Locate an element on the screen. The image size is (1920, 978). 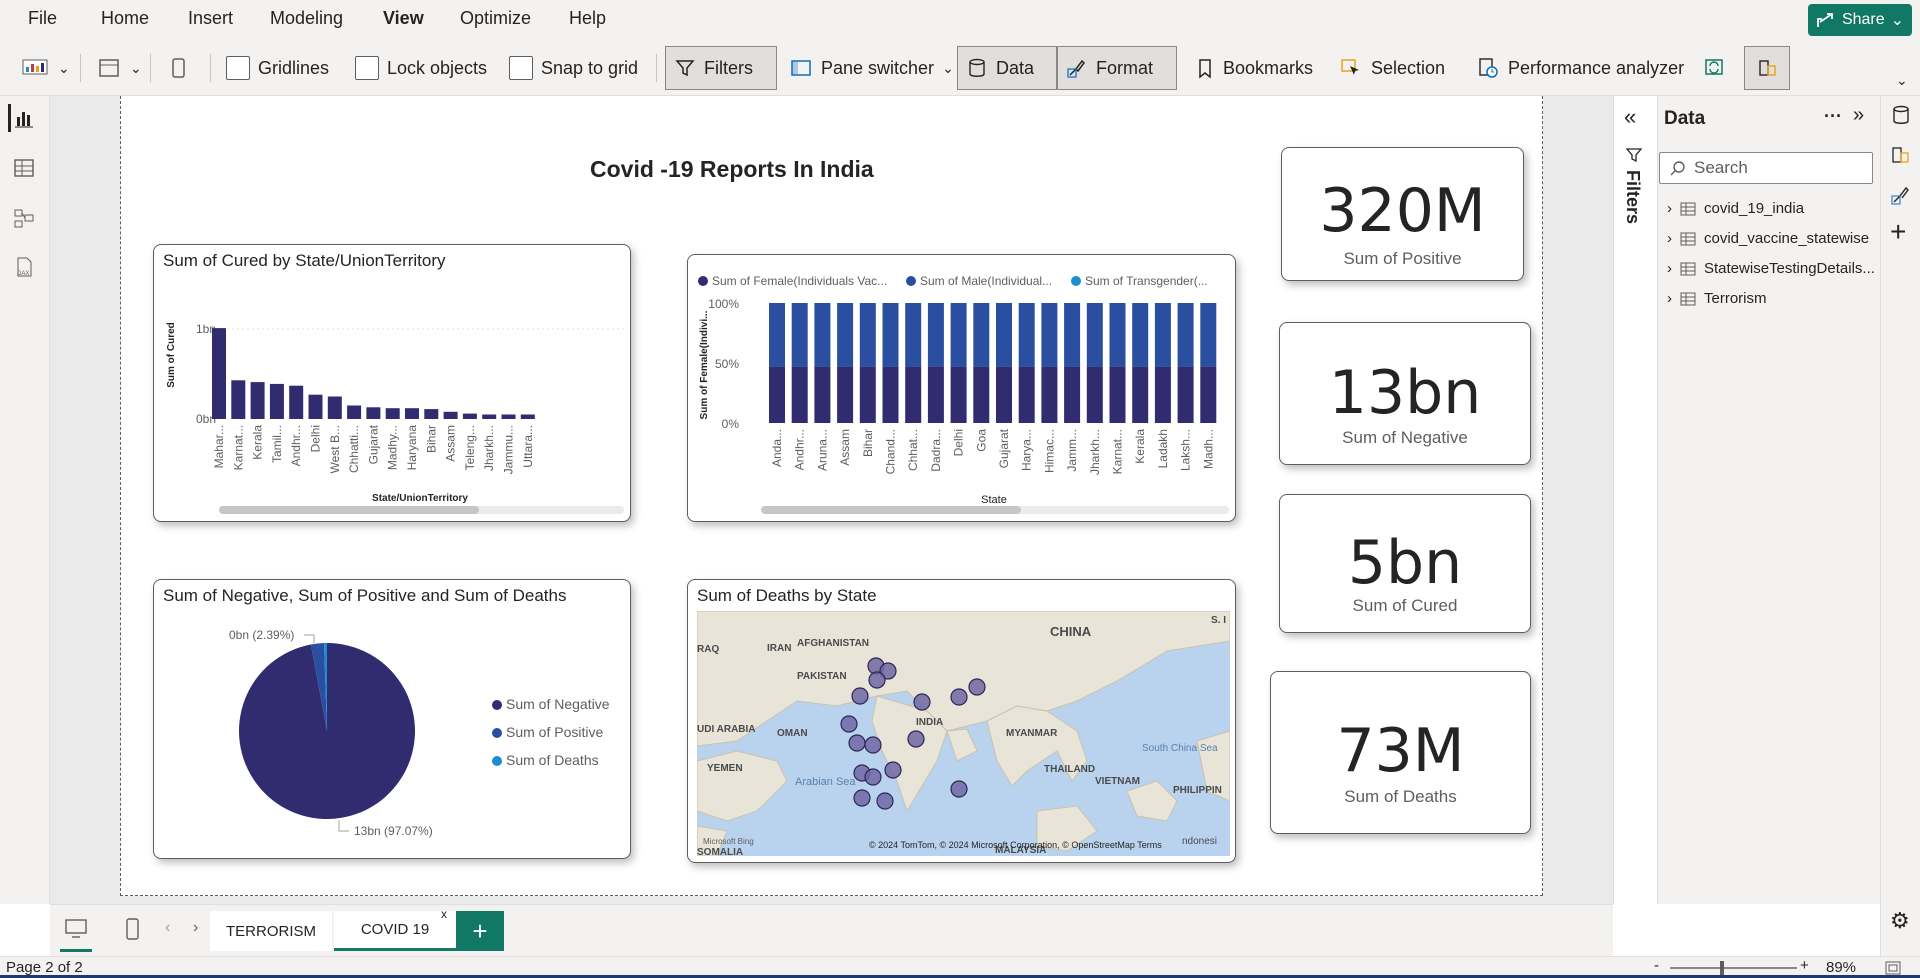
database-icon is located at coordinates (1901, 115).